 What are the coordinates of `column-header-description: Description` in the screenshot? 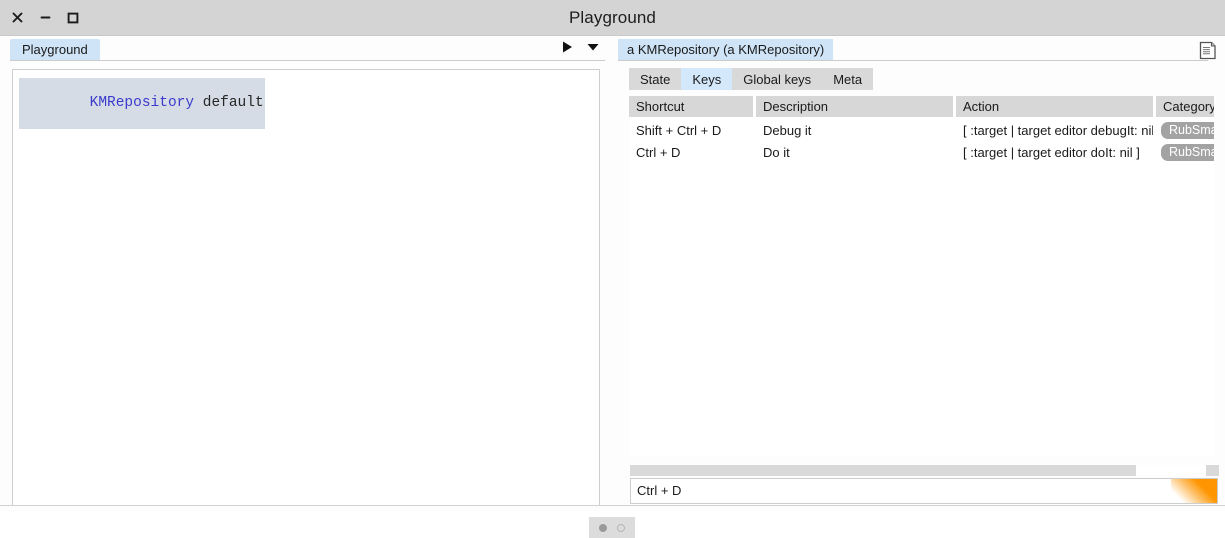 It's located at (854, 106).